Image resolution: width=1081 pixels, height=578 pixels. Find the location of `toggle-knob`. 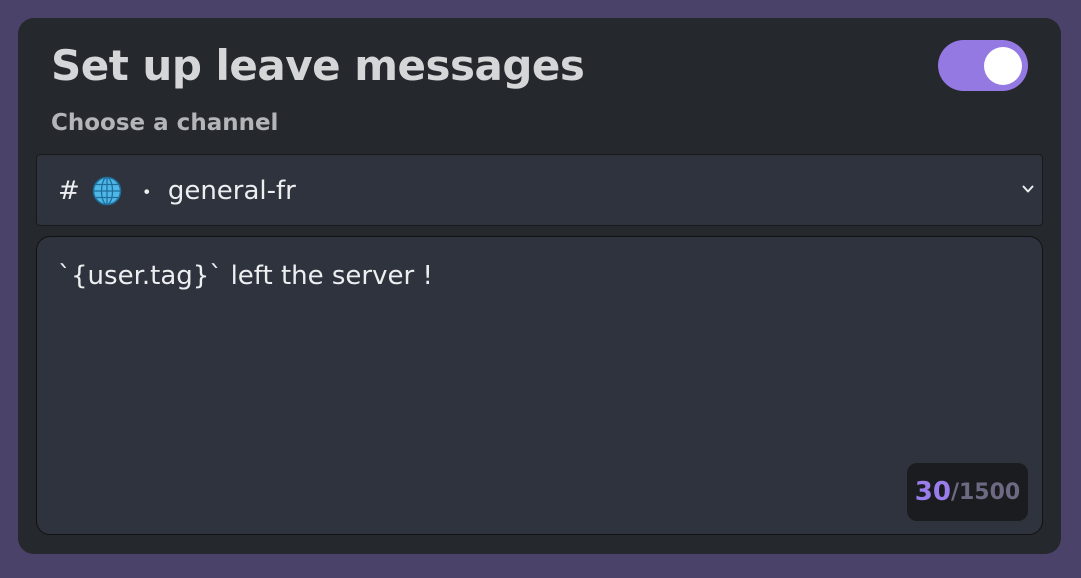

toggle-knob is located at coordinates (1003, 66).